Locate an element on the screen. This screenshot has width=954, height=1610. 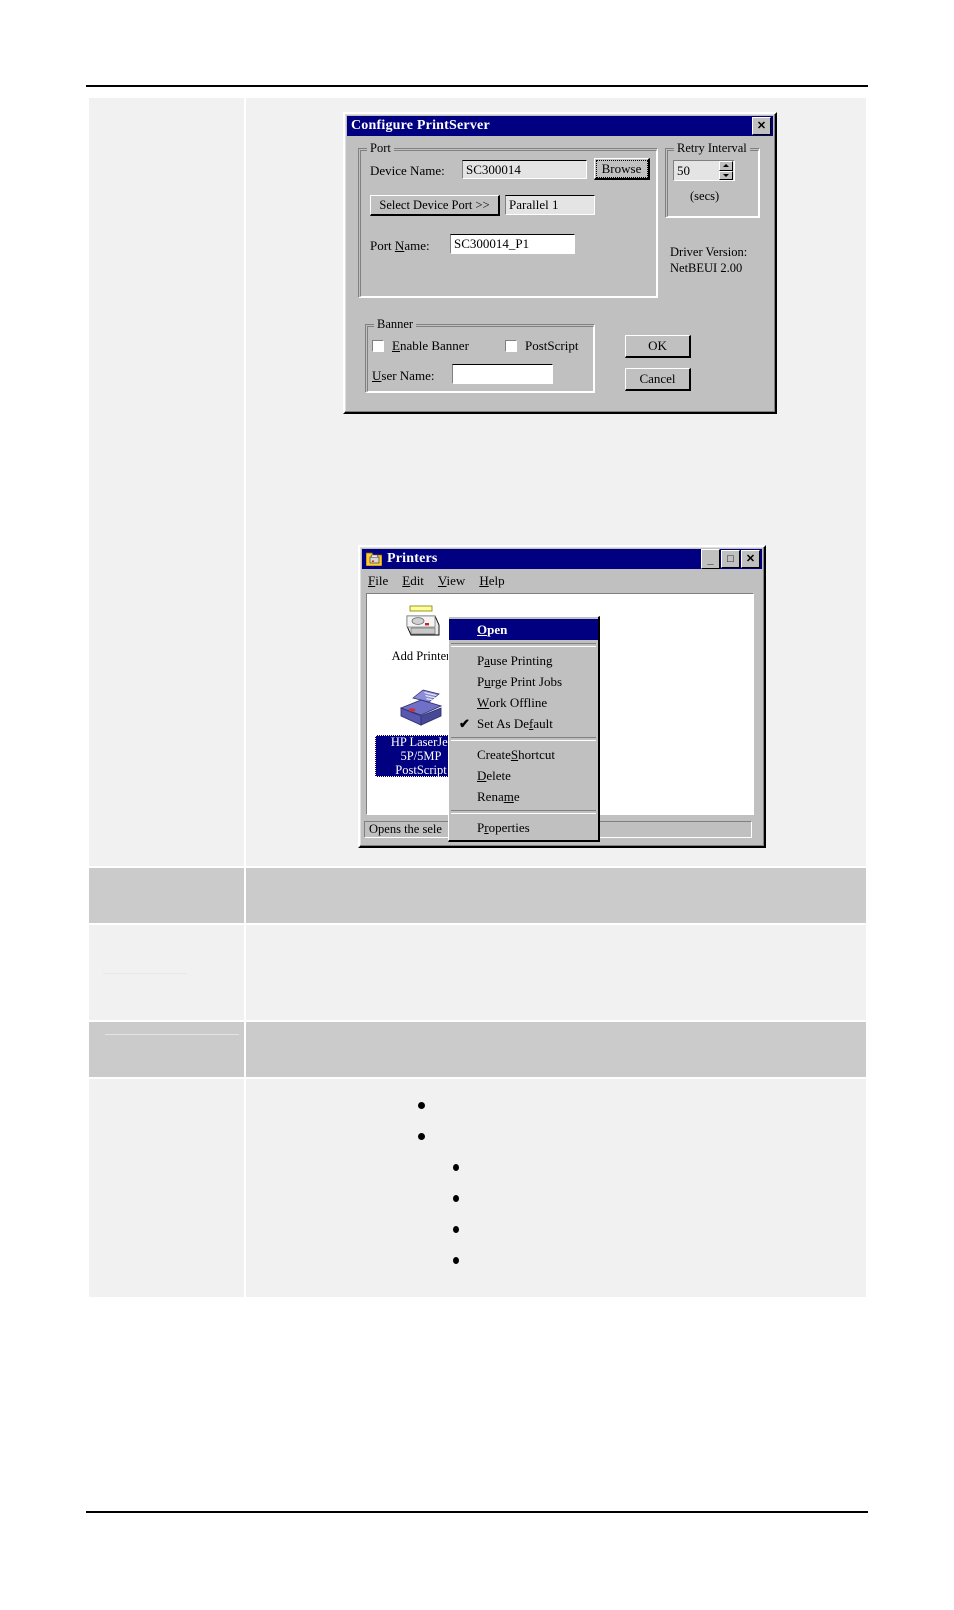
page-header-rule is located at coordinates (477, 86).